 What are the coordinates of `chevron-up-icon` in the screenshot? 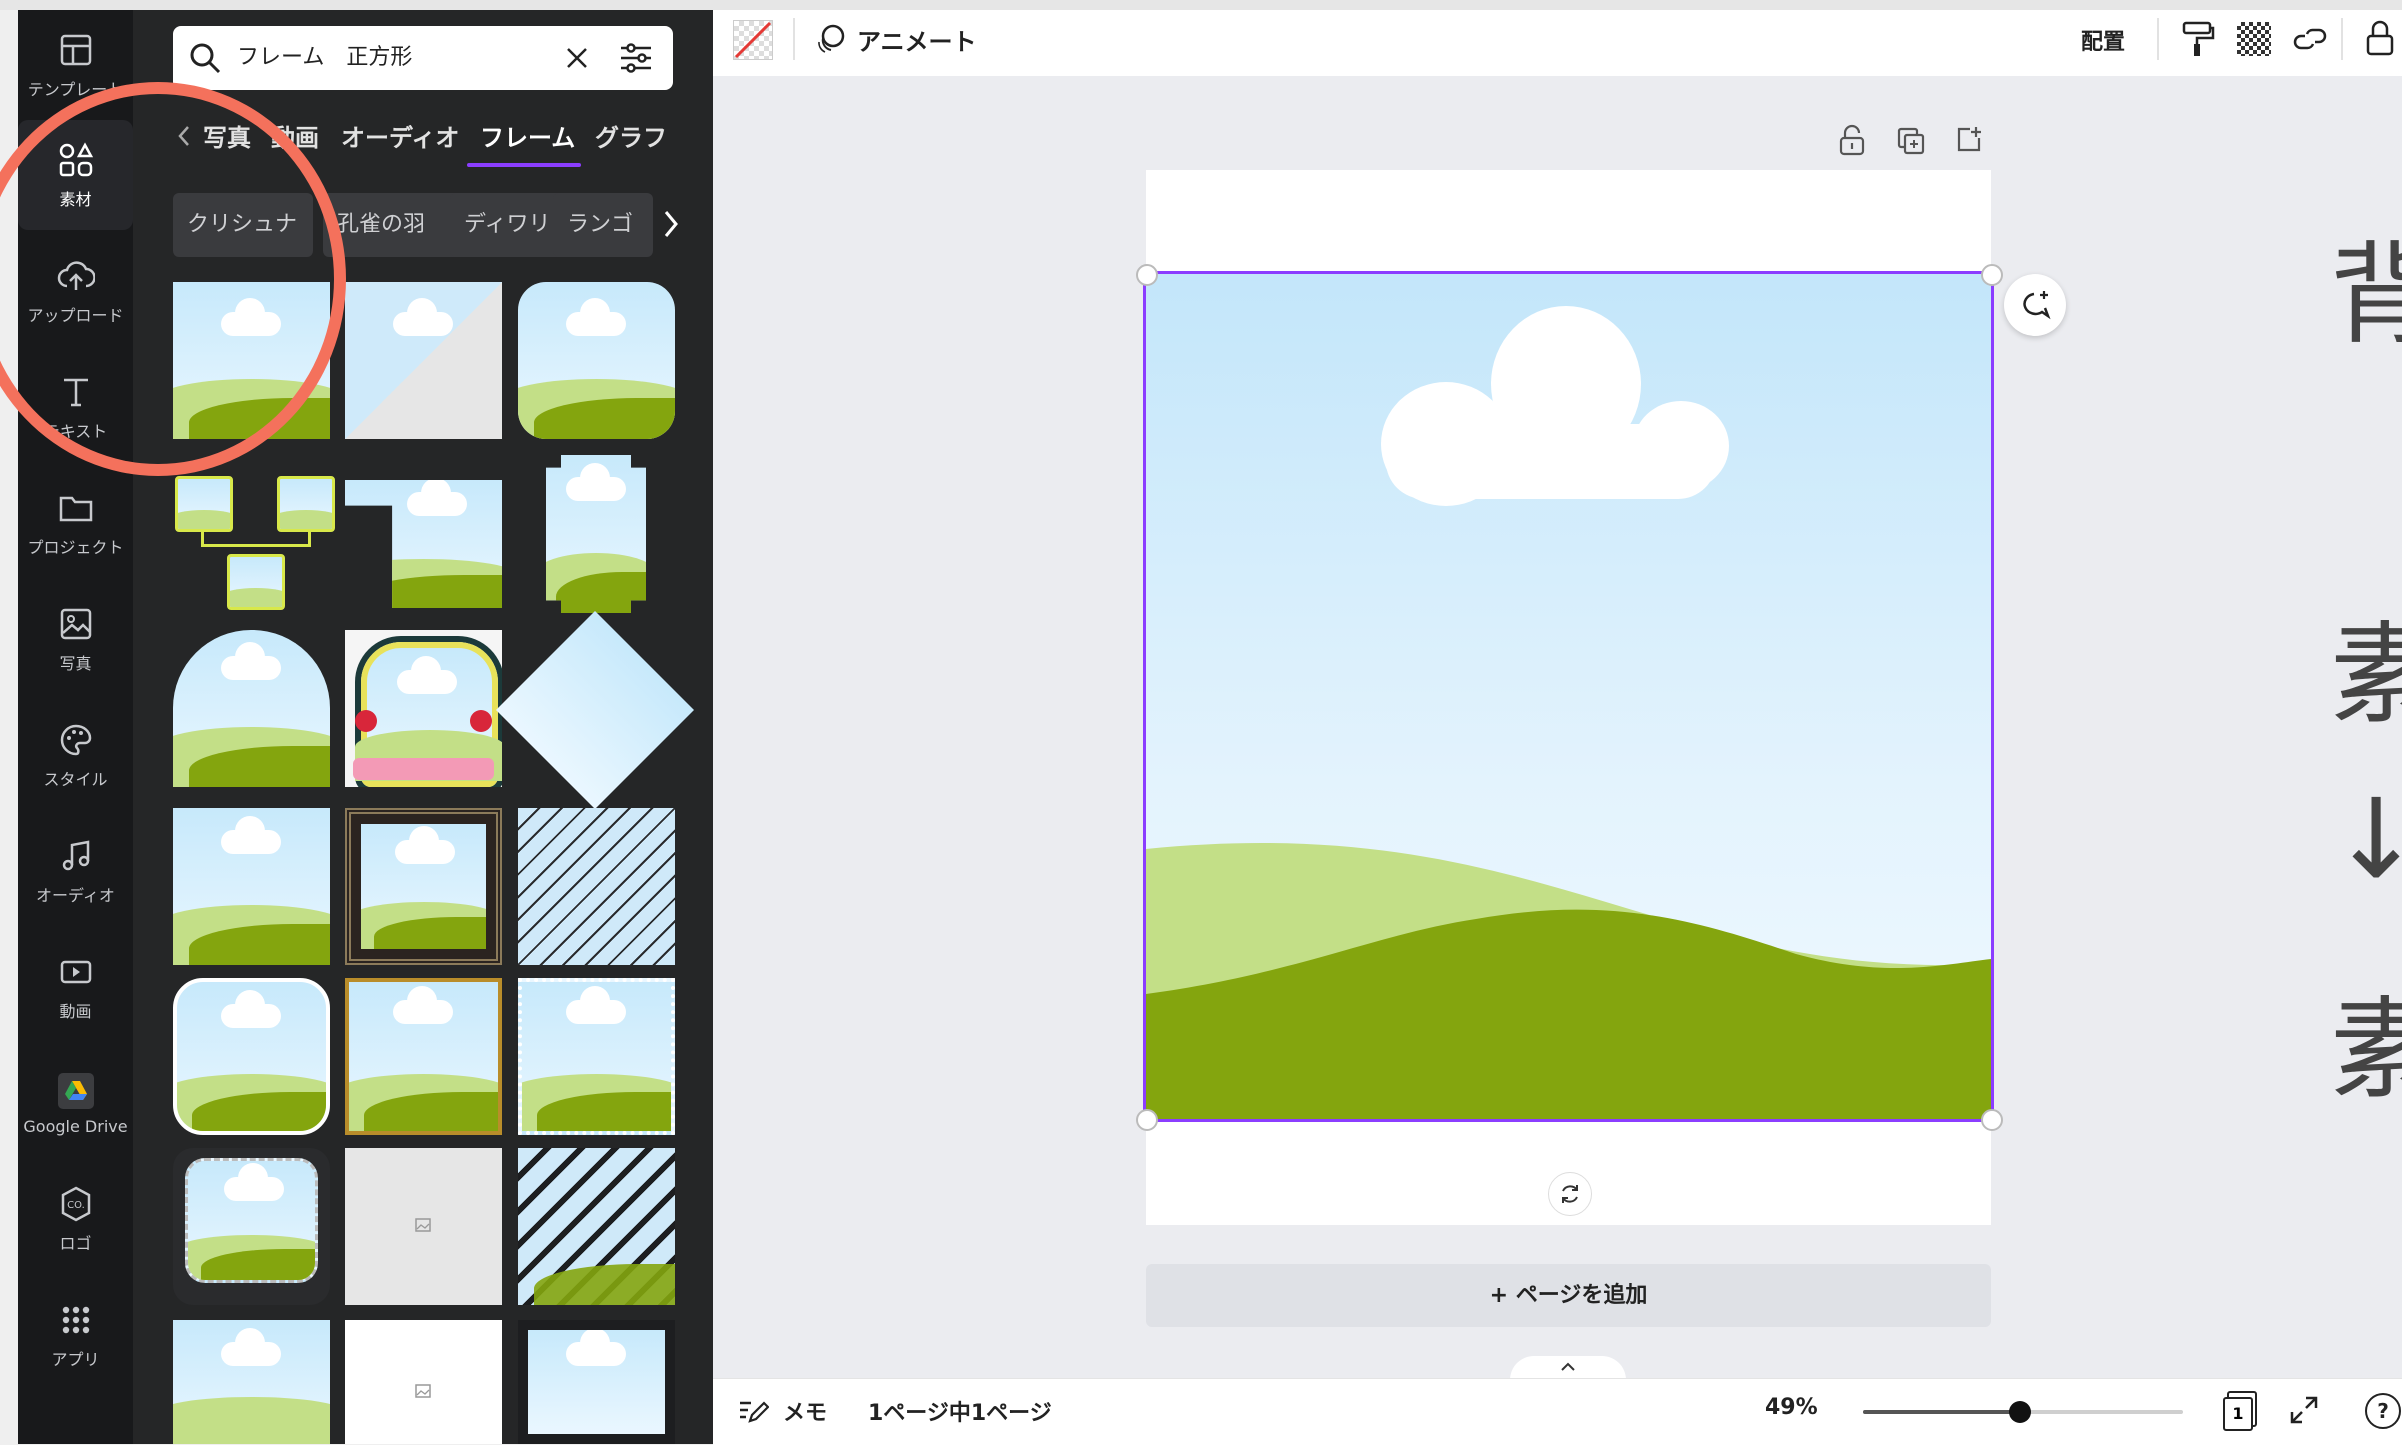 It's located at (1568, 1366).